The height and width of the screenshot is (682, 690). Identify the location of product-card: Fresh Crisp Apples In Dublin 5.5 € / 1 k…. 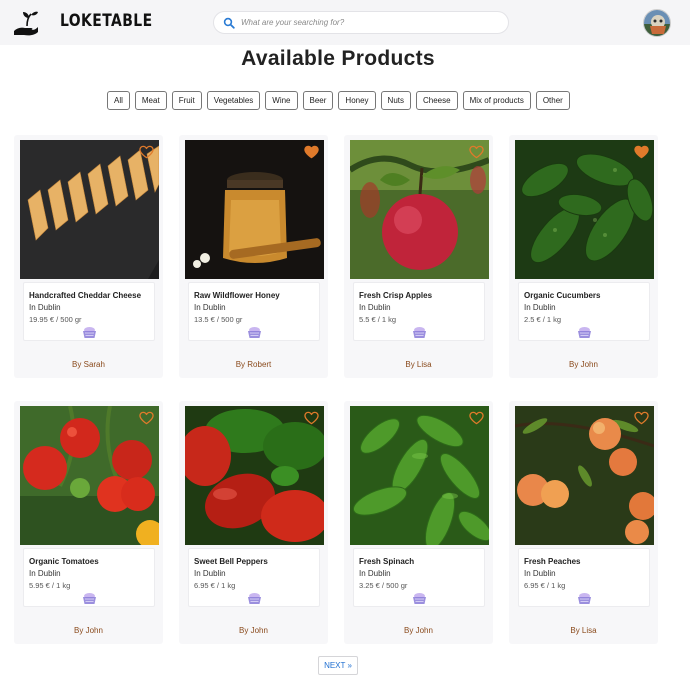
(418, 256).